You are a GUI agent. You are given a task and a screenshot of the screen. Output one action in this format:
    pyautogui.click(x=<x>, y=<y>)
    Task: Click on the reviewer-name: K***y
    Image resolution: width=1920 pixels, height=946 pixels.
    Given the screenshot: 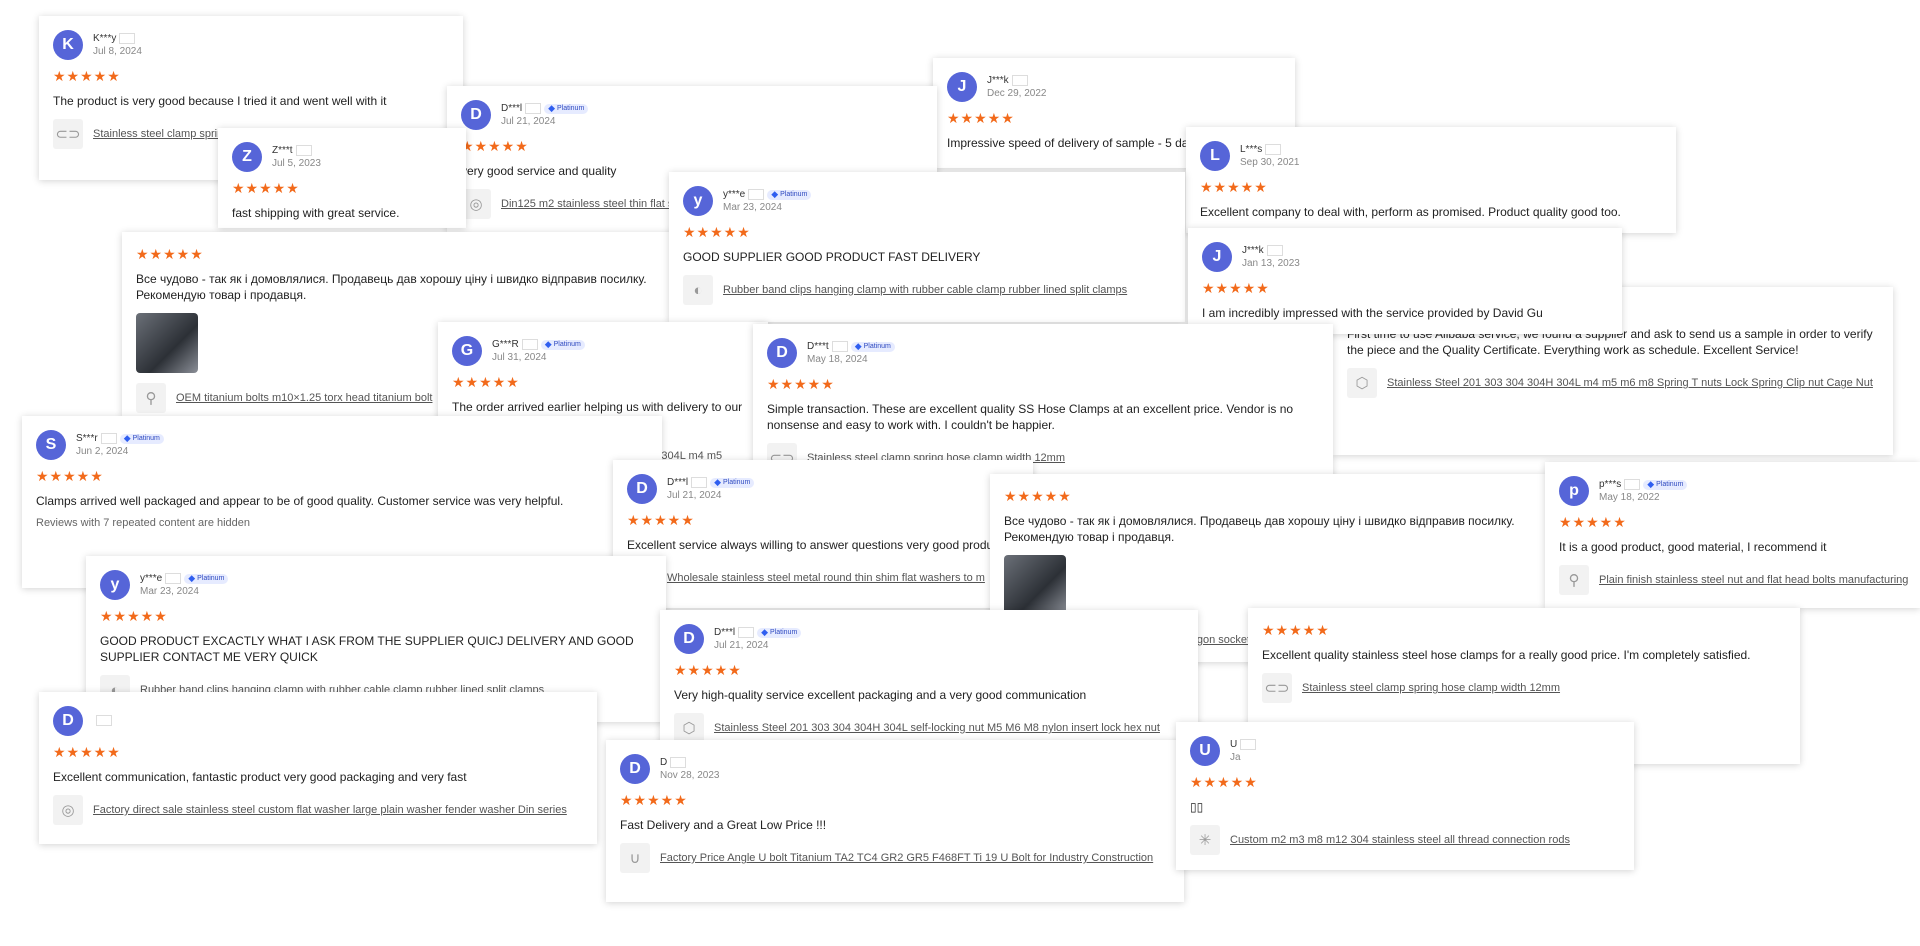 What is the action you would take?
    pyautogui.click(x=117, y=38)
    